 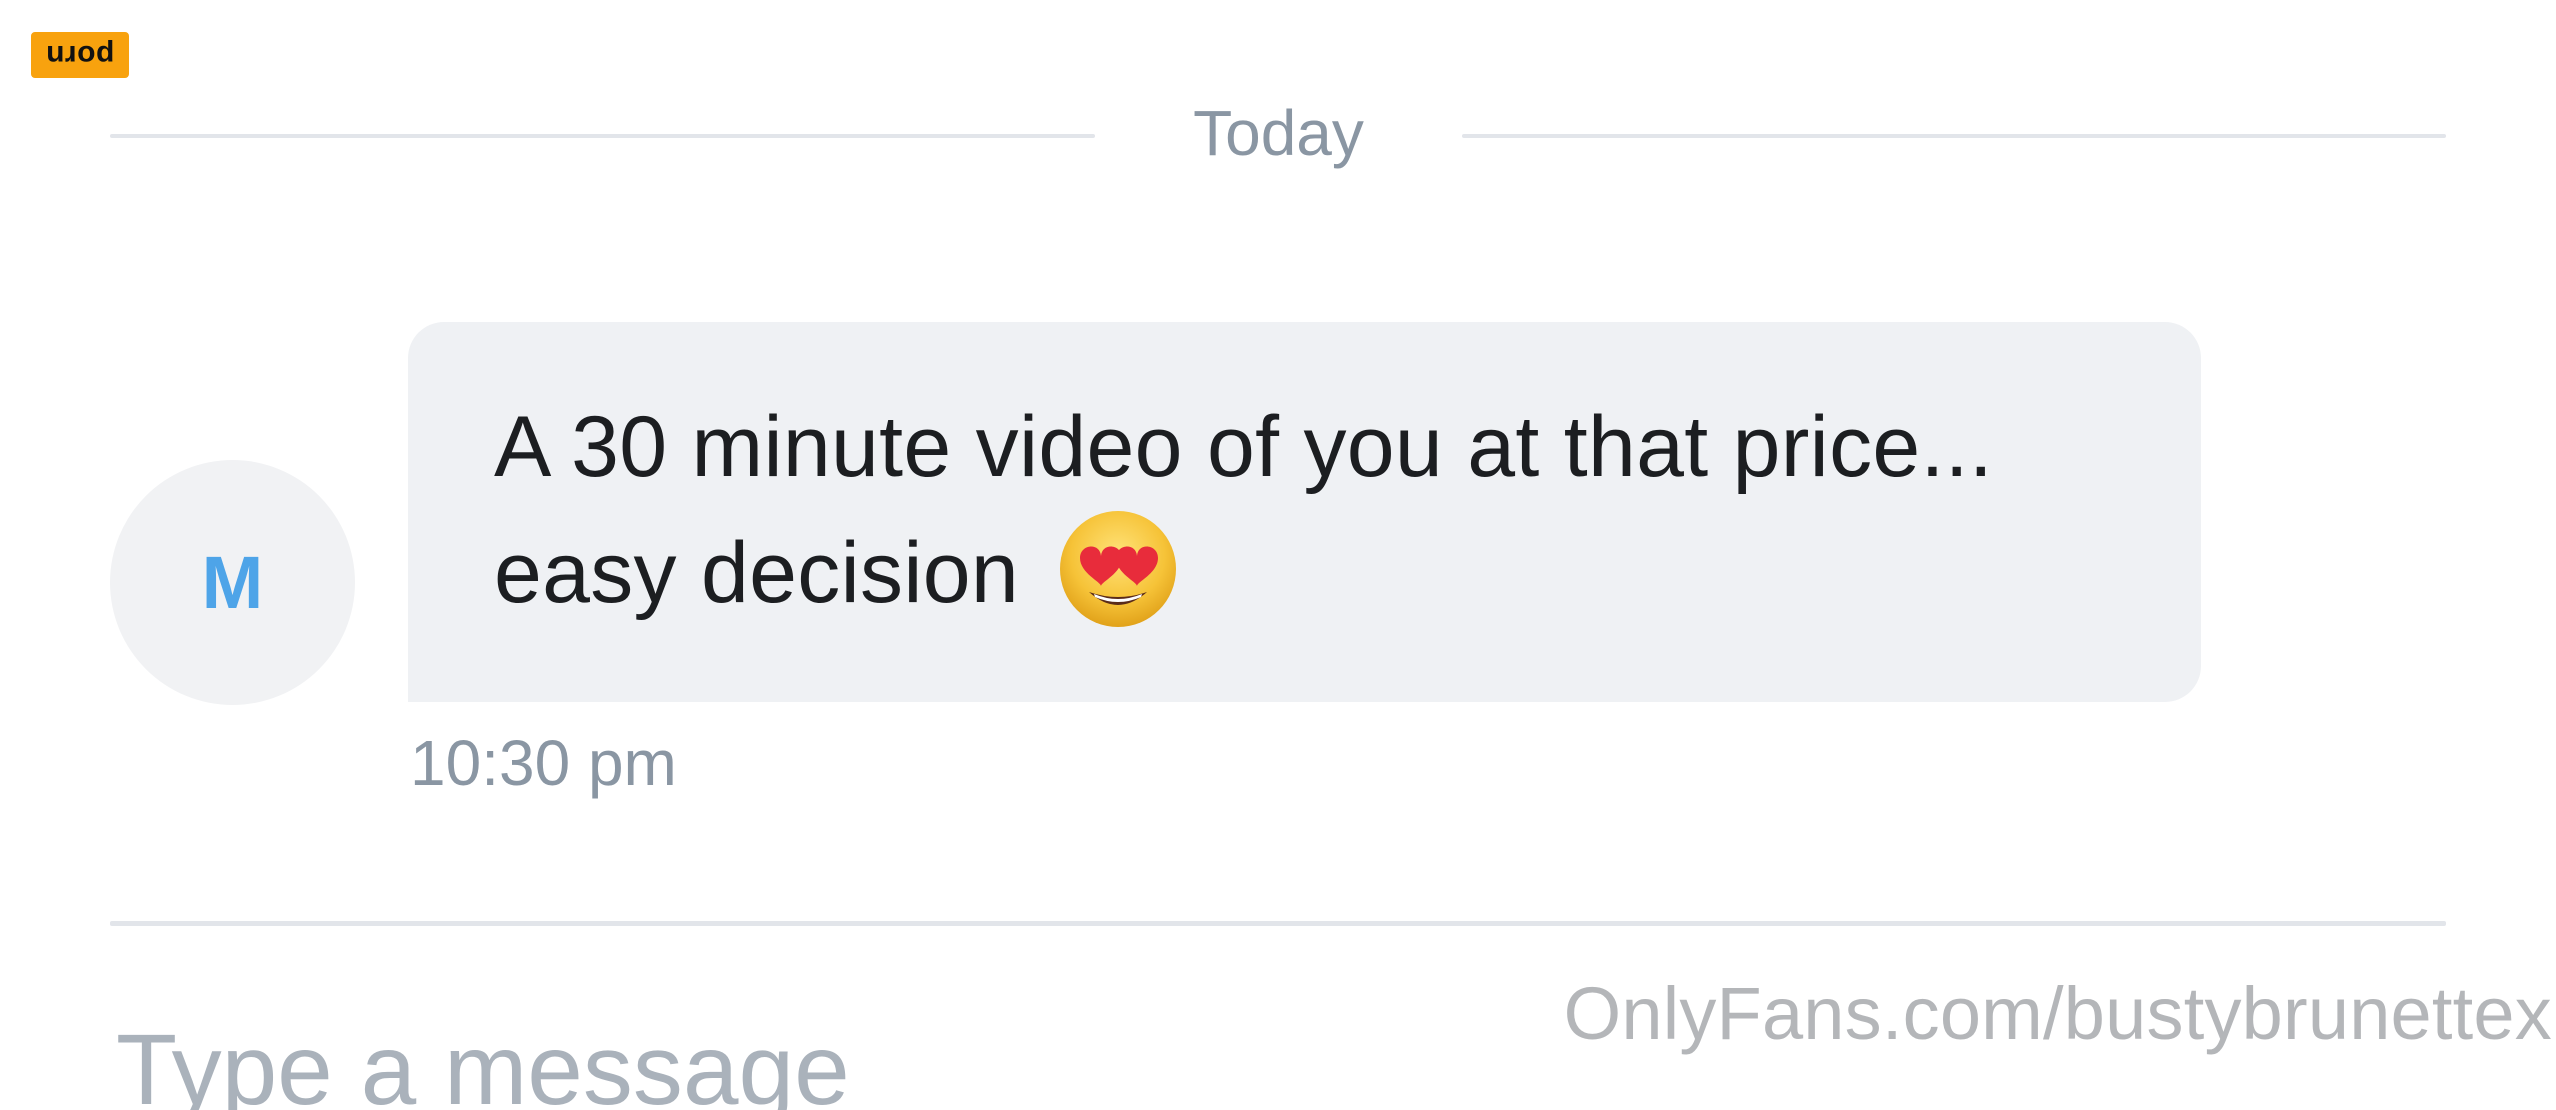 I want to click on smiling-face-with-heart-eyes-icon, so click(x=1118, y=569).